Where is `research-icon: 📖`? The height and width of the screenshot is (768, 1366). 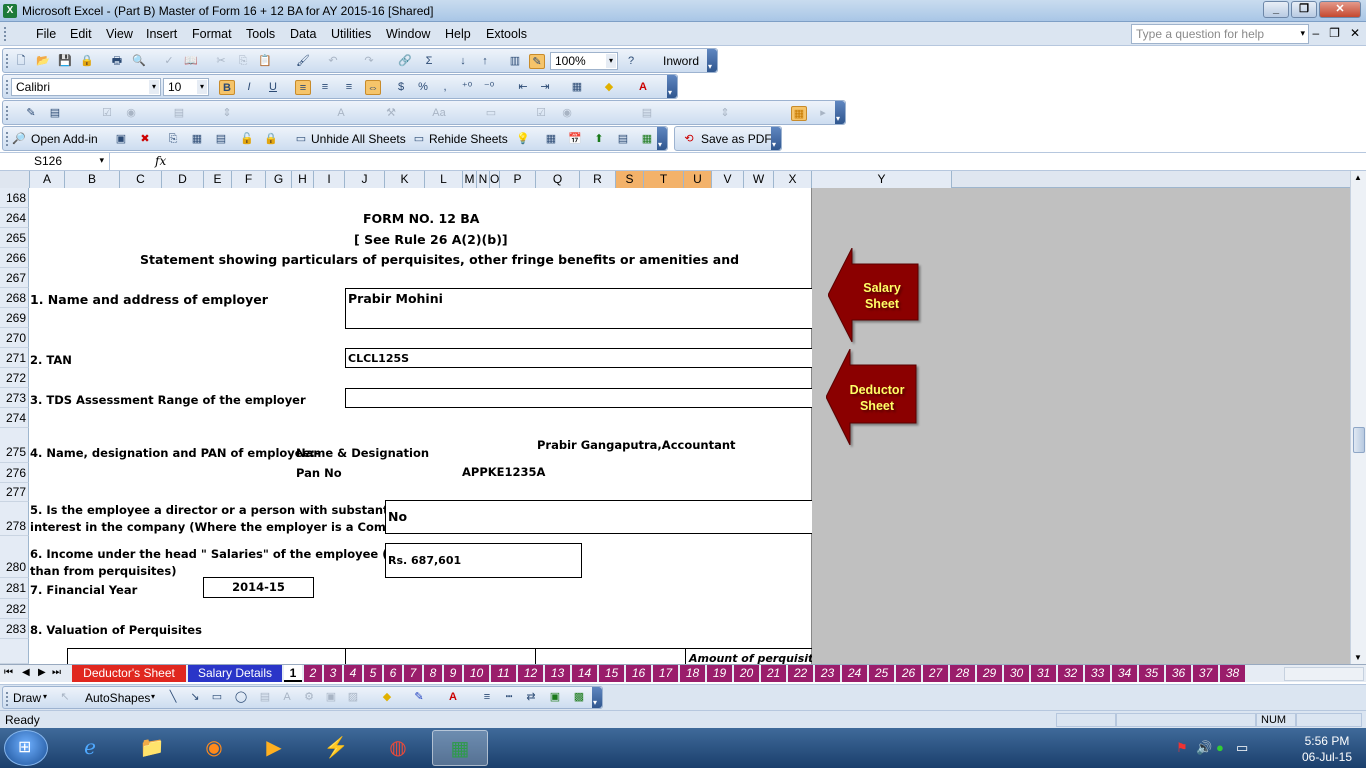
research-icon: 📖 is located at coordinates (191, 61).